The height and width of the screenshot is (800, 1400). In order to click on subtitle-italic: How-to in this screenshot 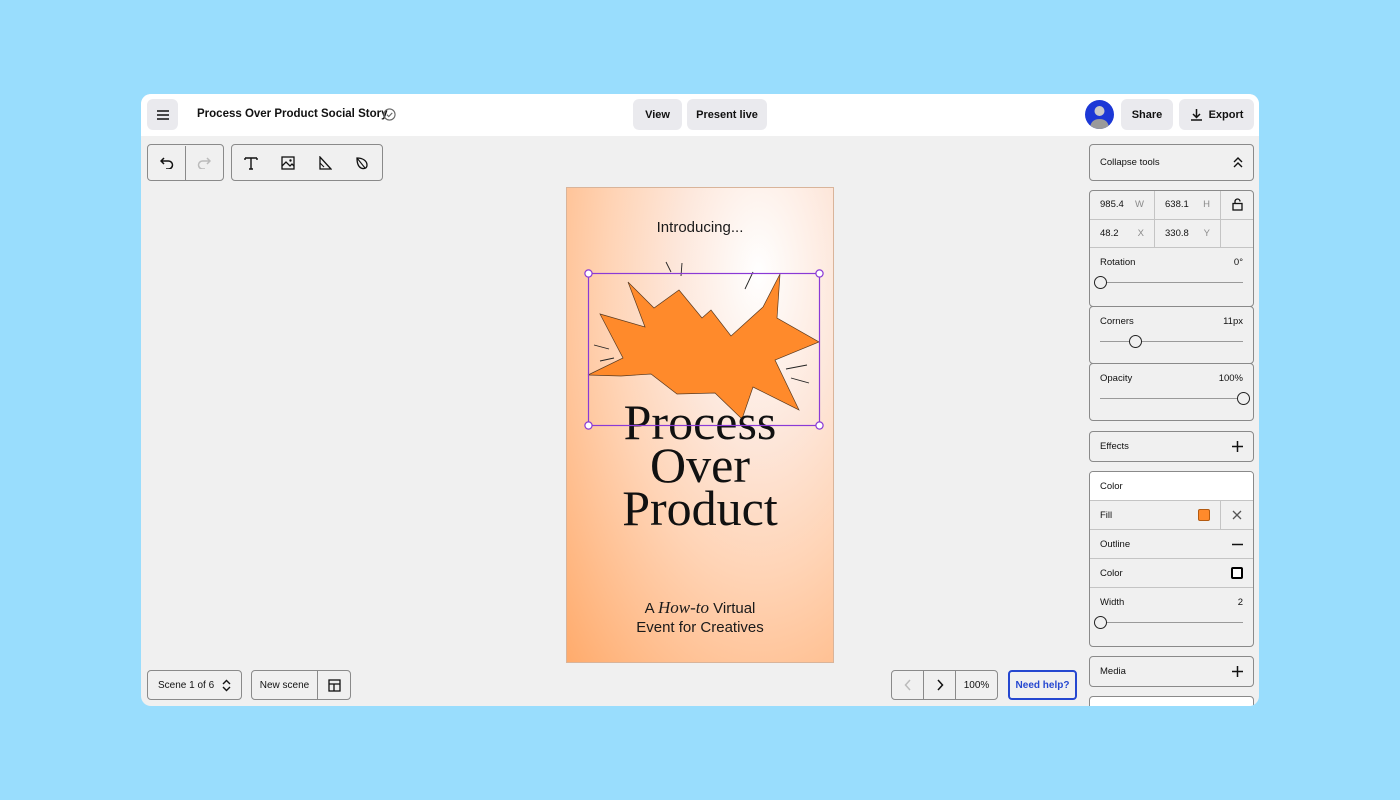, I will do `click(683, 607)`.